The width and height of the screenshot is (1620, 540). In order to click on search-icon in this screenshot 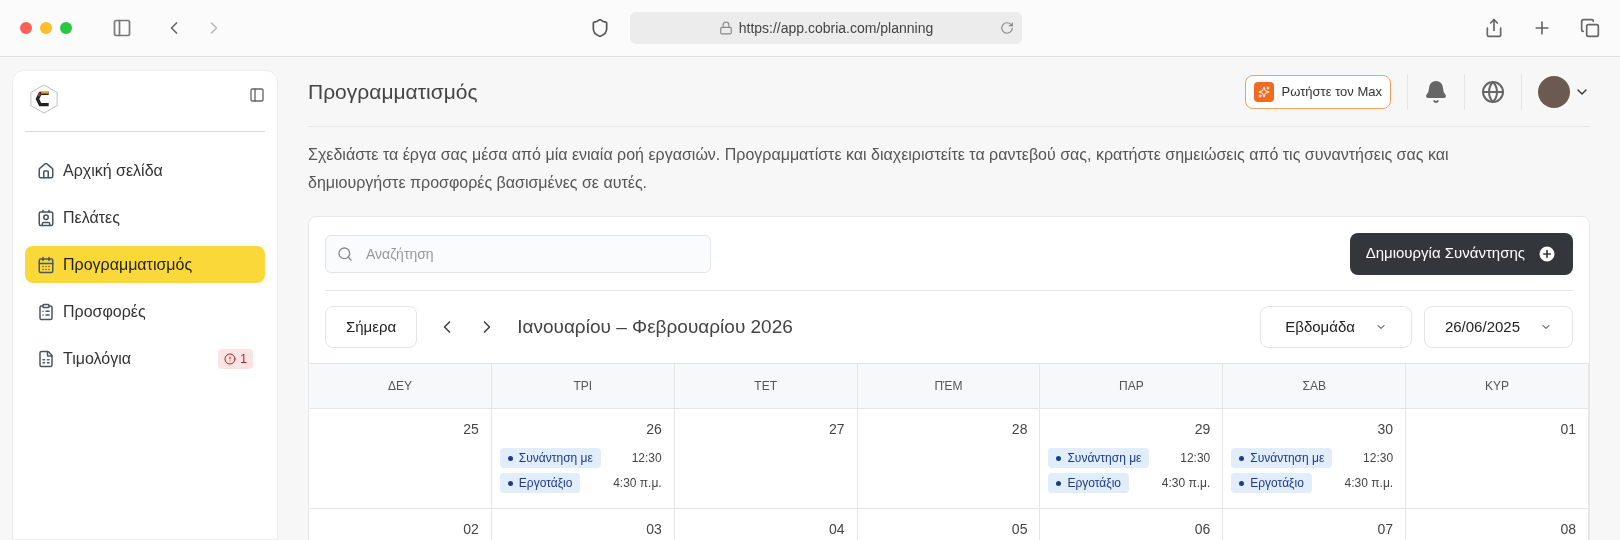, I will do `click(345, 253)`.